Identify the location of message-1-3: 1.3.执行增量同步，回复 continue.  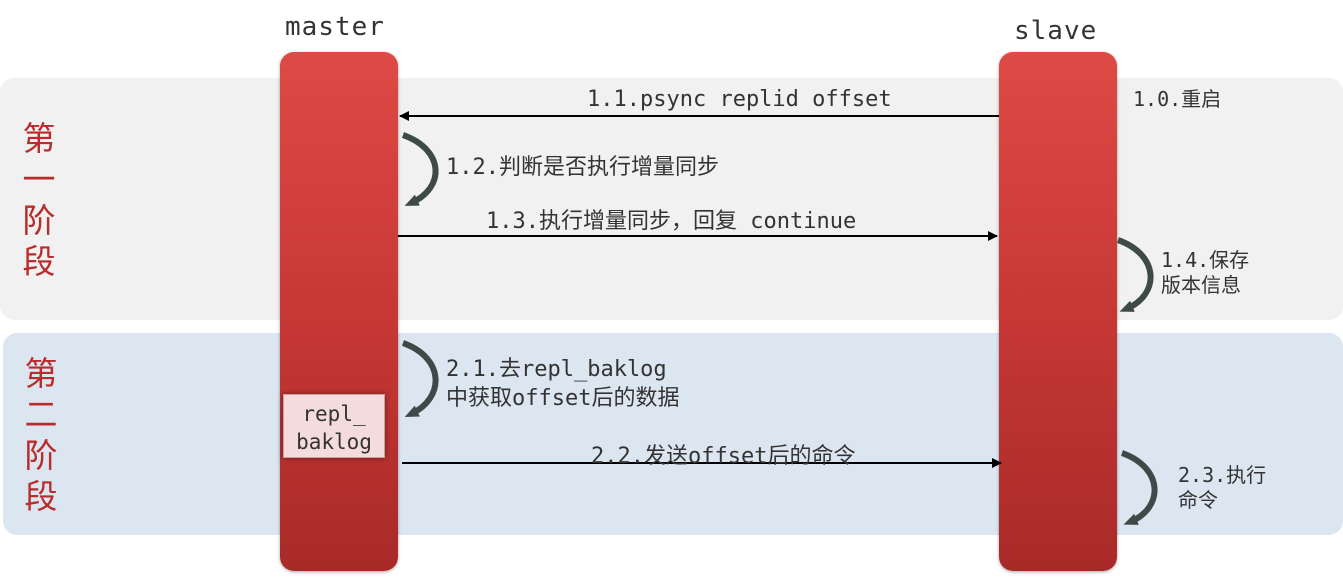
(671, 221).